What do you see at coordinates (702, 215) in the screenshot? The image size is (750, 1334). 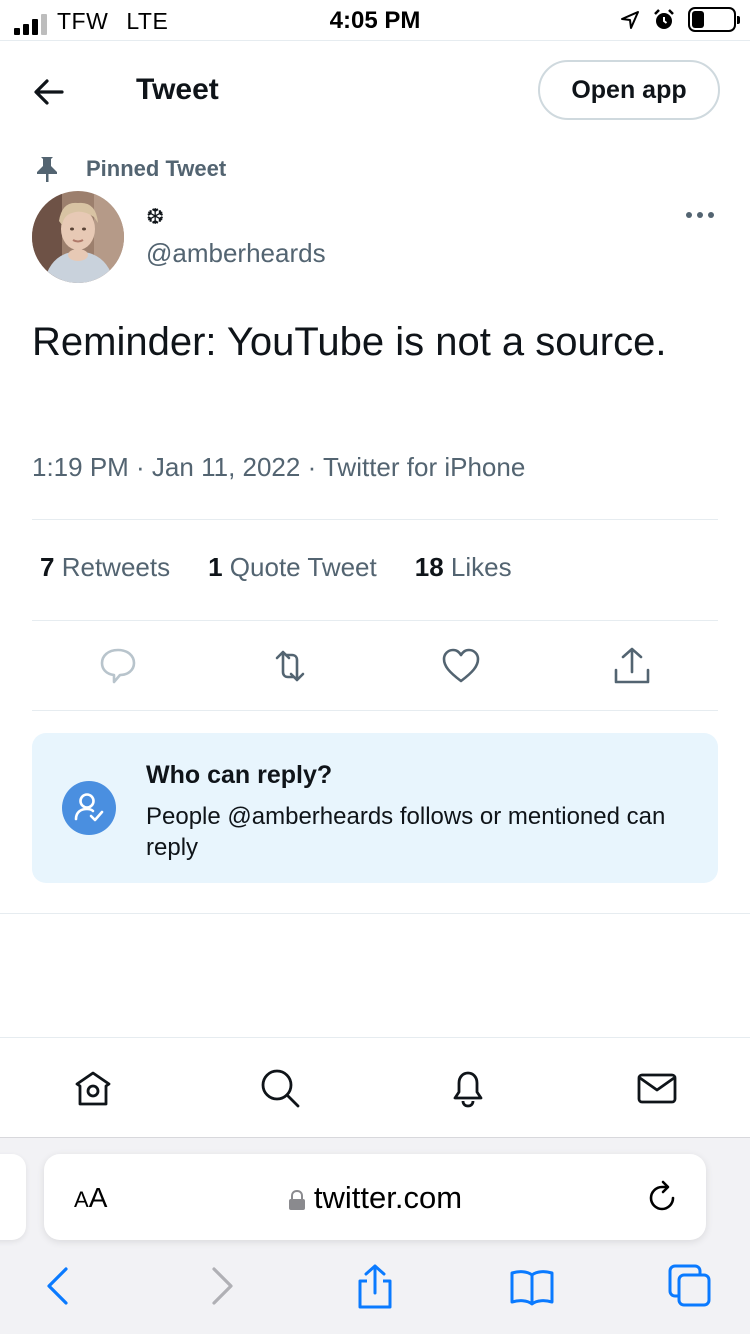 I see `more-options-icon` at bounding box center [702, 215].